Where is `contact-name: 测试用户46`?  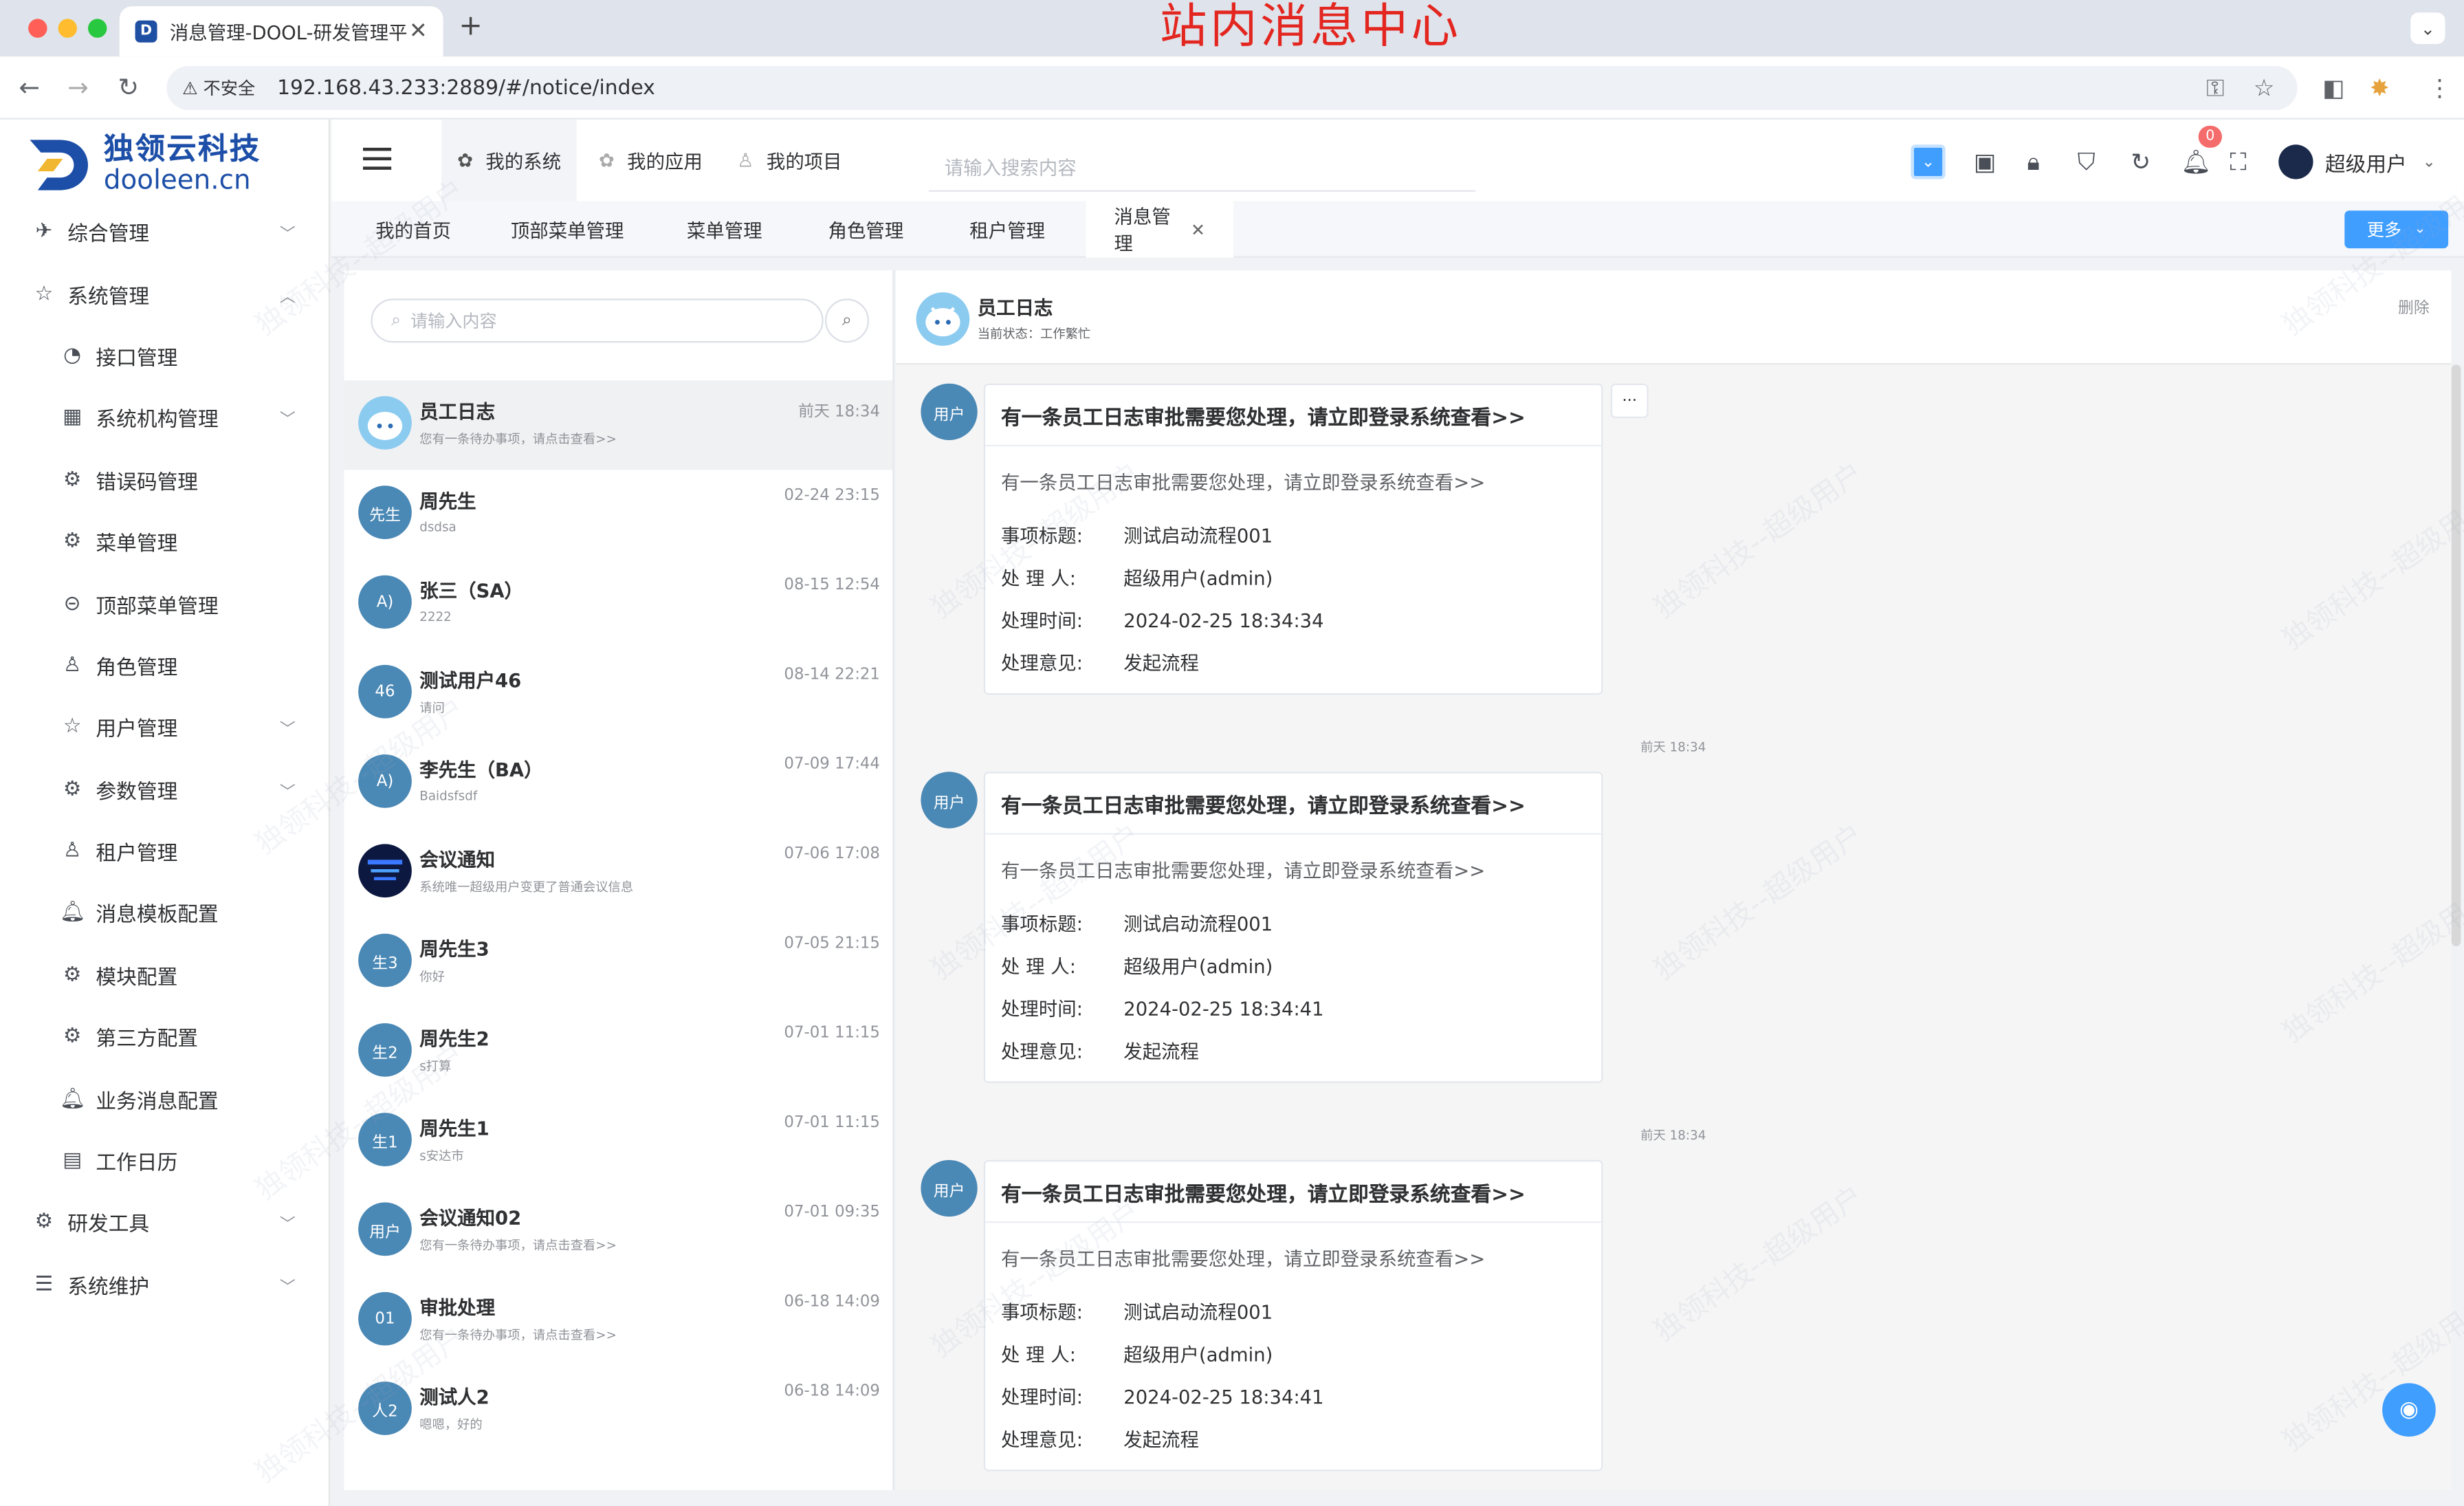
contact-name: 测试用户46 is located at coordinates (470, 680).